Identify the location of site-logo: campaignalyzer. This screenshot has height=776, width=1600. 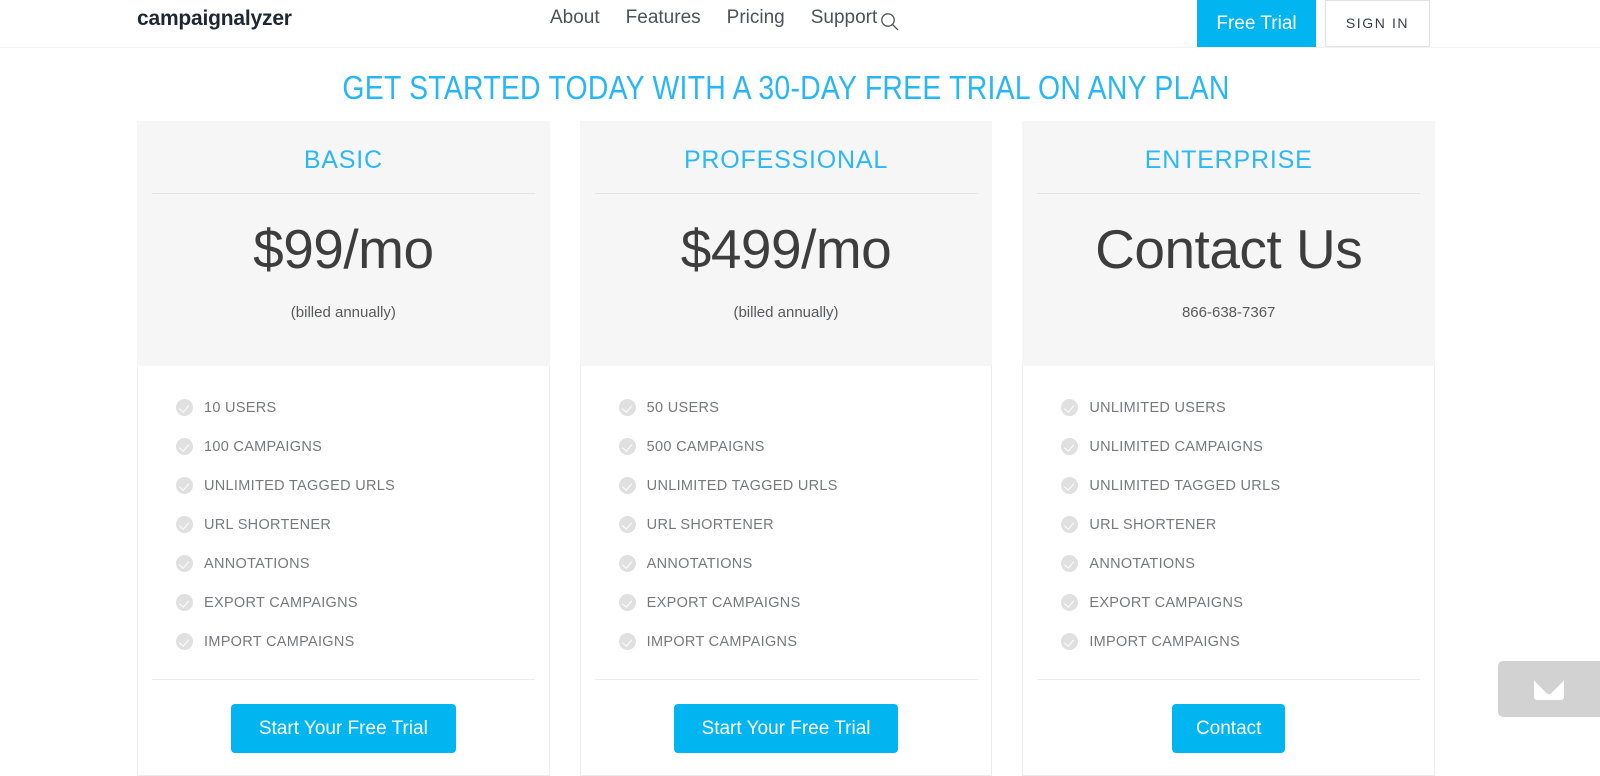
(214, 19).